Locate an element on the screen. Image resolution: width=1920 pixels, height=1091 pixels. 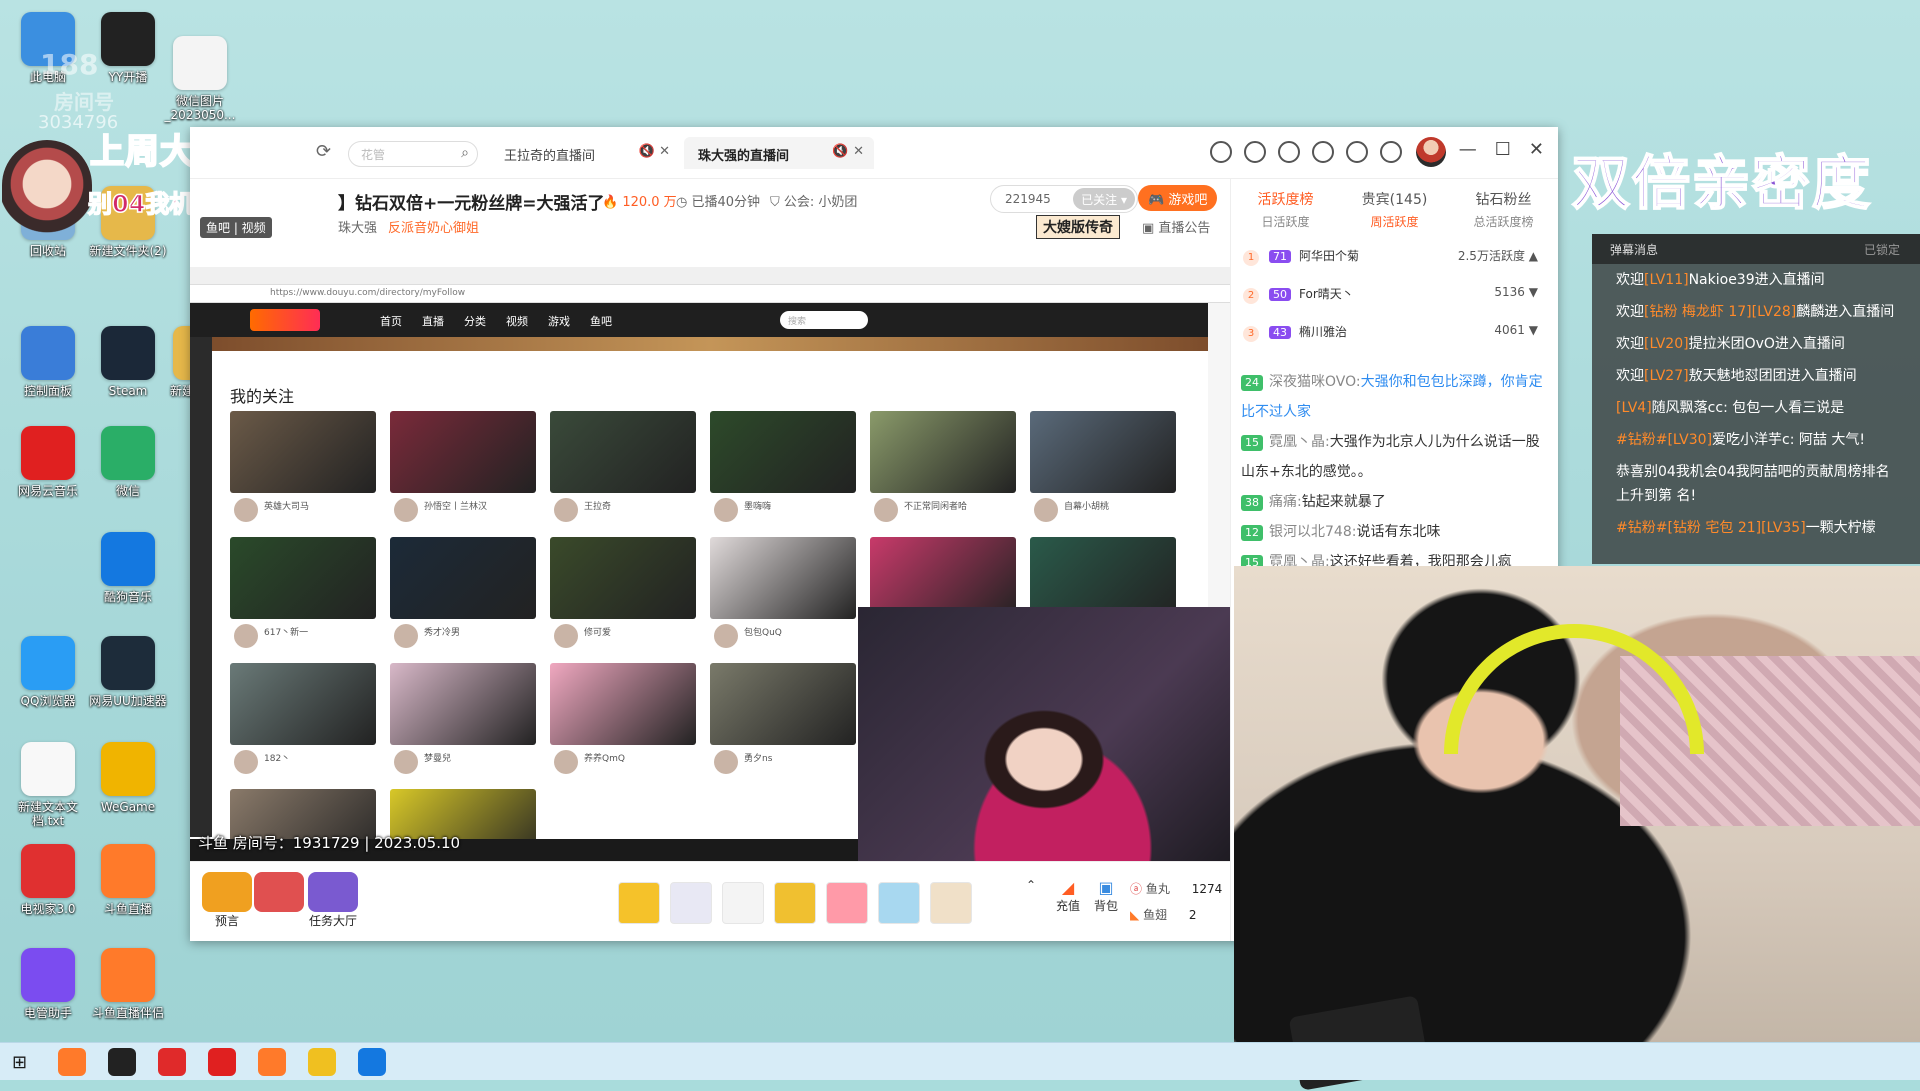
guild: ⛉ 公会: 小奶团 is located at coordinates (813, 200).